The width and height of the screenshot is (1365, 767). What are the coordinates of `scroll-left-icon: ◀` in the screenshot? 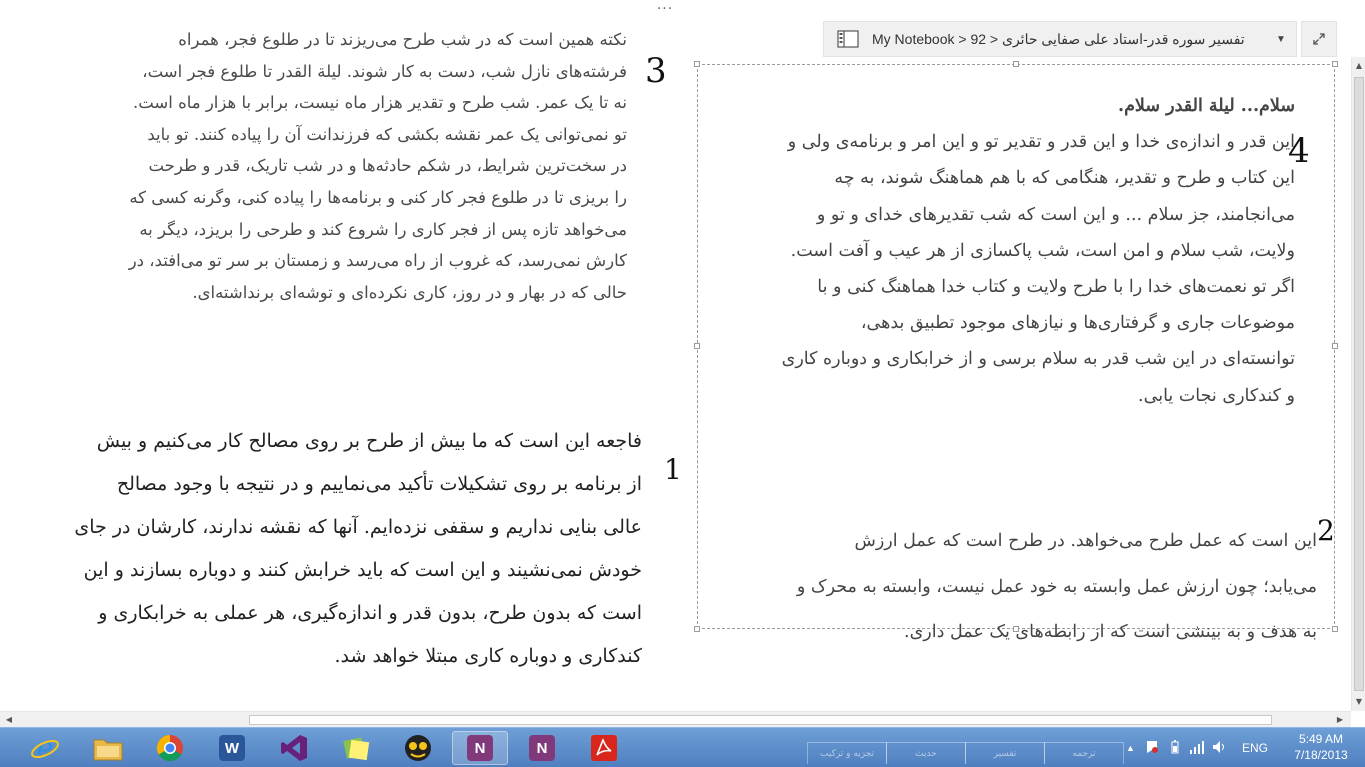 It's located at (9, 720).